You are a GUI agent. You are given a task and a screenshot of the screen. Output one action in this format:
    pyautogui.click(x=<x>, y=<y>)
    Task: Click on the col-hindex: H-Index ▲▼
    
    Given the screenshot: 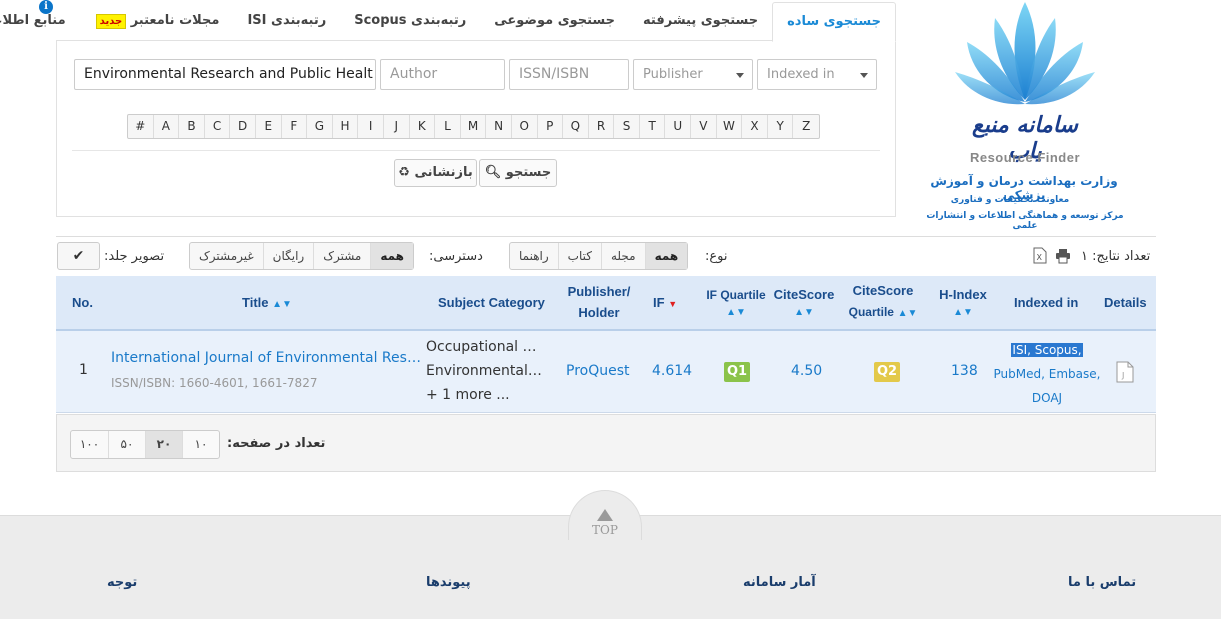 What is the action you would take?
    pyautogui.click(x=963, y=304)
    